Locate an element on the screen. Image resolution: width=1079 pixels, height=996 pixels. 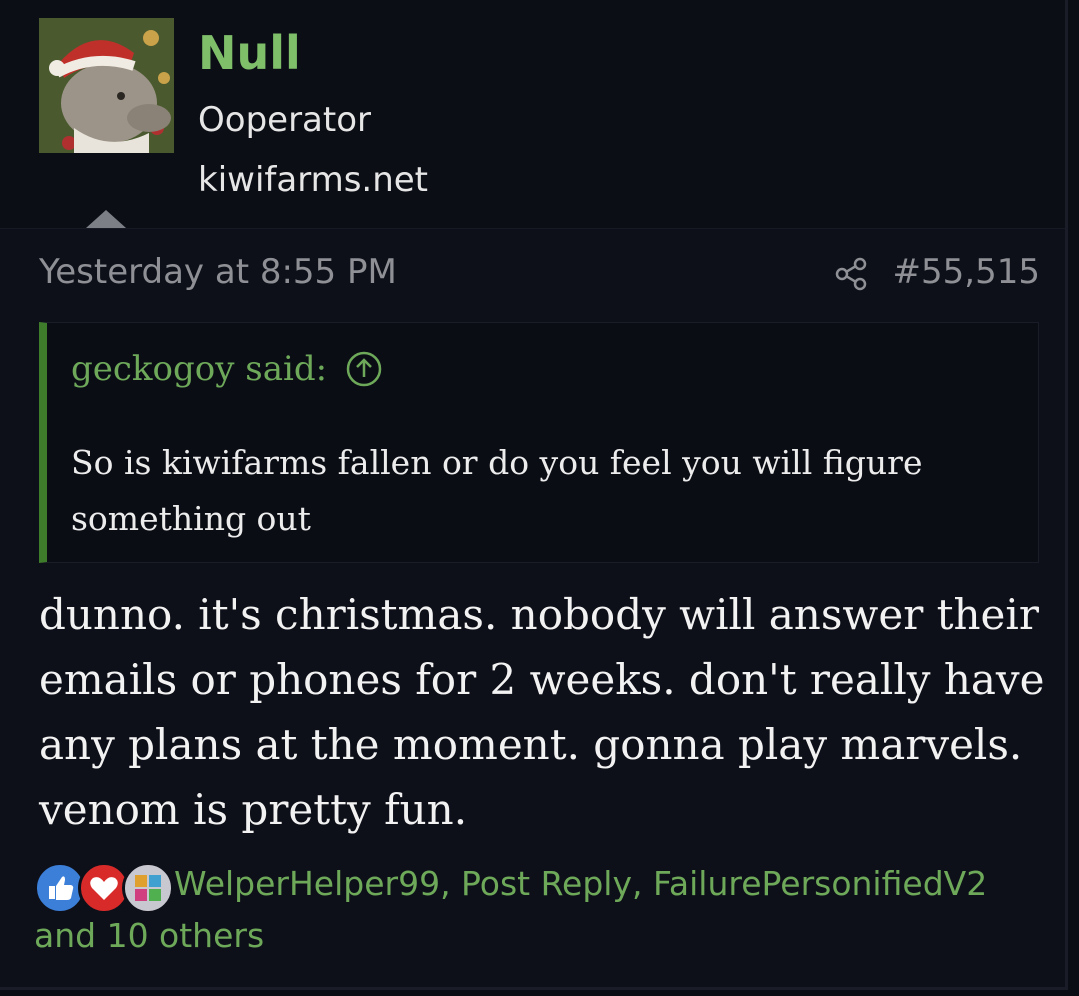
reaction-icons is located at coordinates (104, 886).